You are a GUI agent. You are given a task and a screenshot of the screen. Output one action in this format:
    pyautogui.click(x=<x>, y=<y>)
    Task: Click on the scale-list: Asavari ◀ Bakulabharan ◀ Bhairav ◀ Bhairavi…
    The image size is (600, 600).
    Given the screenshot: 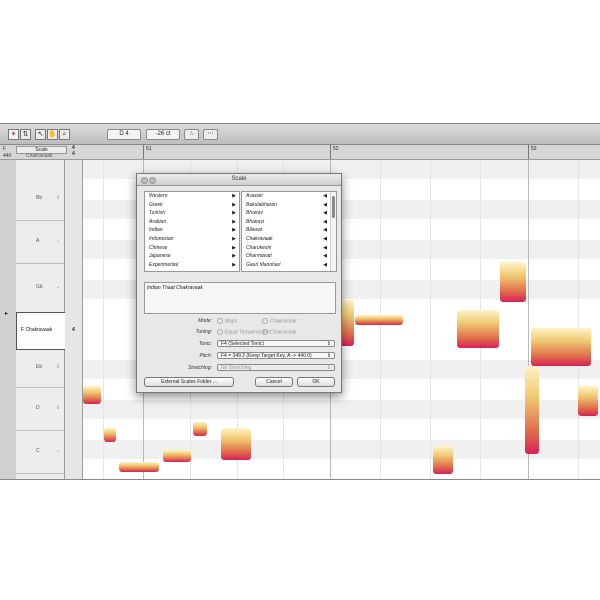 What is the action you would take?
    pyautogui.click(x=289, y=231)
    